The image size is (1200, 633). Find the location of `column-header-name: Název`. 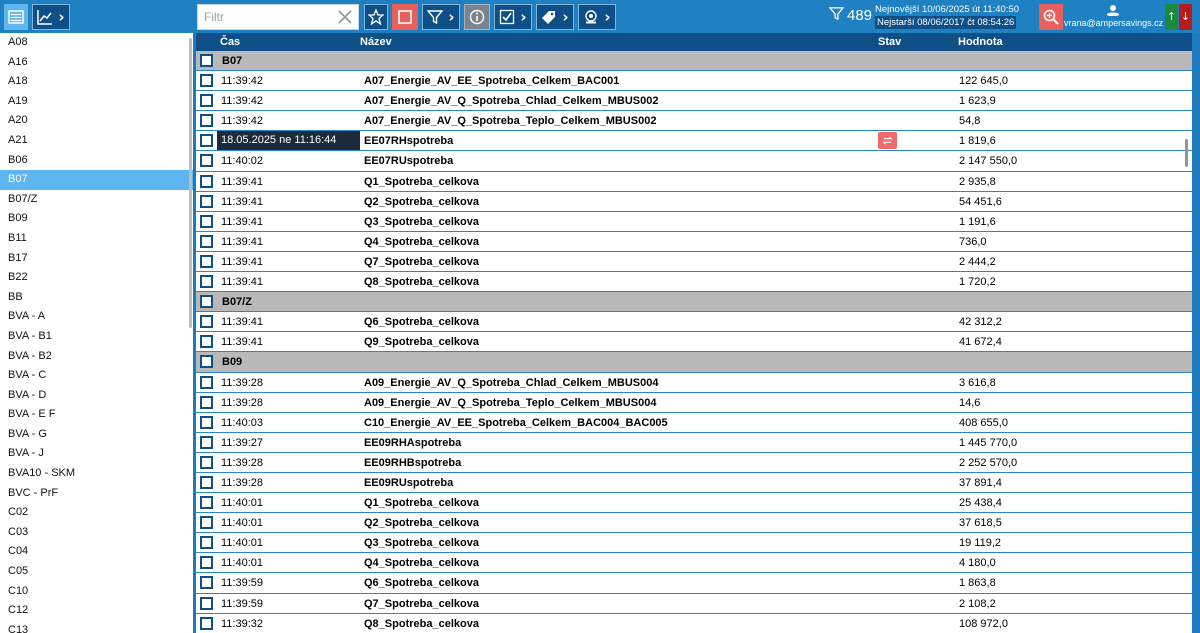

column-header-name: Název is located at coordinates (376, 42).